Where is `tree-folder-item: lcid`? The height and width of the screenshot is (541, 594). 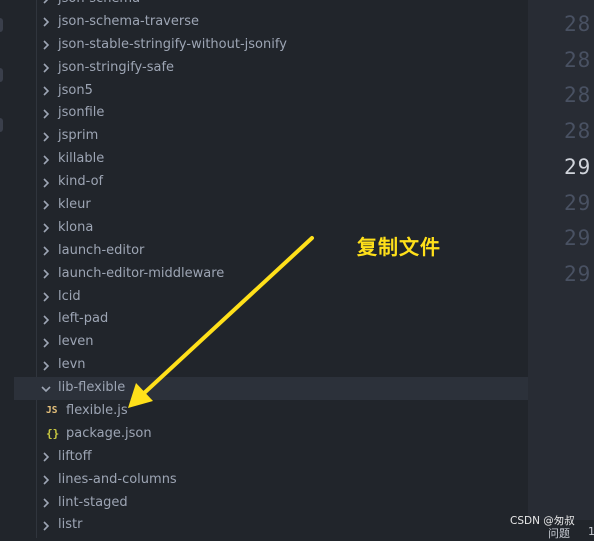 tree-folder-item: lcid is located at coordinates (271, 297).